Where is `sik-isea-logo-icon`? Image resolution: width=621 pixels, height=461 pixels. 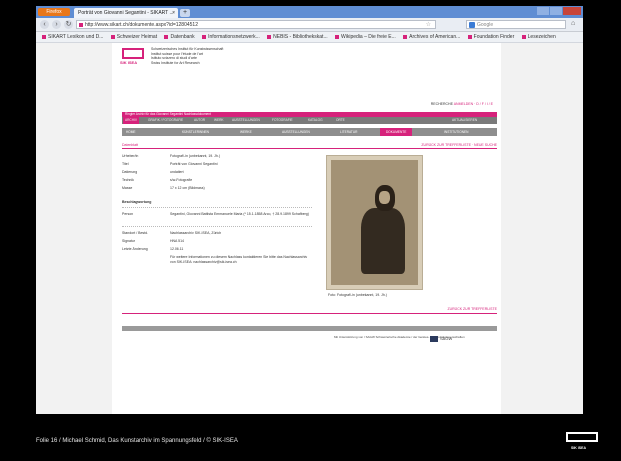
sik-isea-logo-icon is located at coordinates (133, 53).